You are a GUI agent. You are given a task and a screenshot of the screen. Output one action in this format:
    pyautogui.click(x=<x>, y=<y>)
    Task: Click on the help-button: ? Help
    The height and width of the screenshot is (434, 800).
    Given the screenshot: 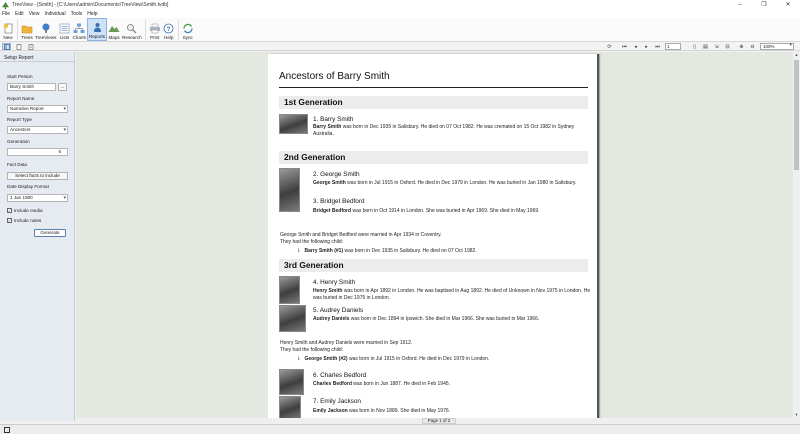 What is the action you would take?
    pyautogui.click(x=169, y=29)
    